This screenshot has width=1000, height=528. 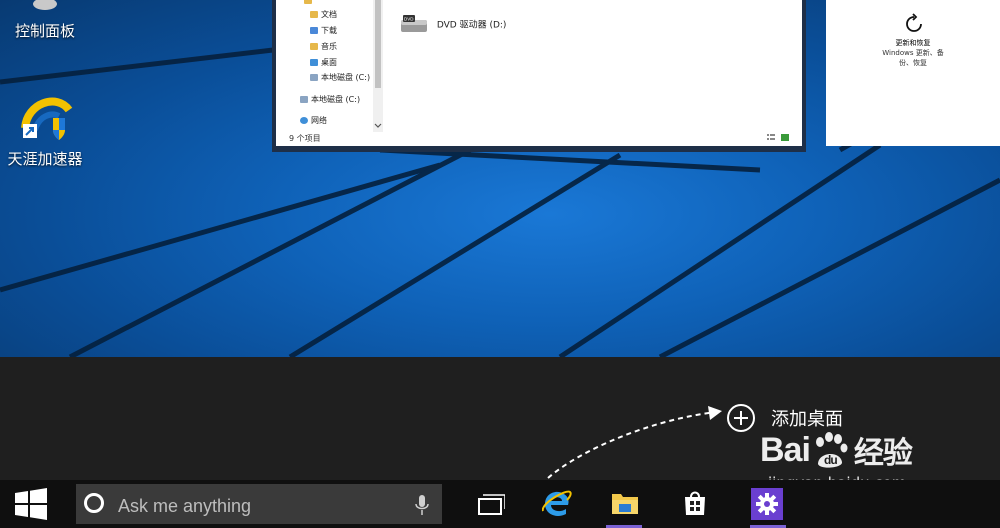 I want to click on refresh-icon, so click(x=914, y=22).